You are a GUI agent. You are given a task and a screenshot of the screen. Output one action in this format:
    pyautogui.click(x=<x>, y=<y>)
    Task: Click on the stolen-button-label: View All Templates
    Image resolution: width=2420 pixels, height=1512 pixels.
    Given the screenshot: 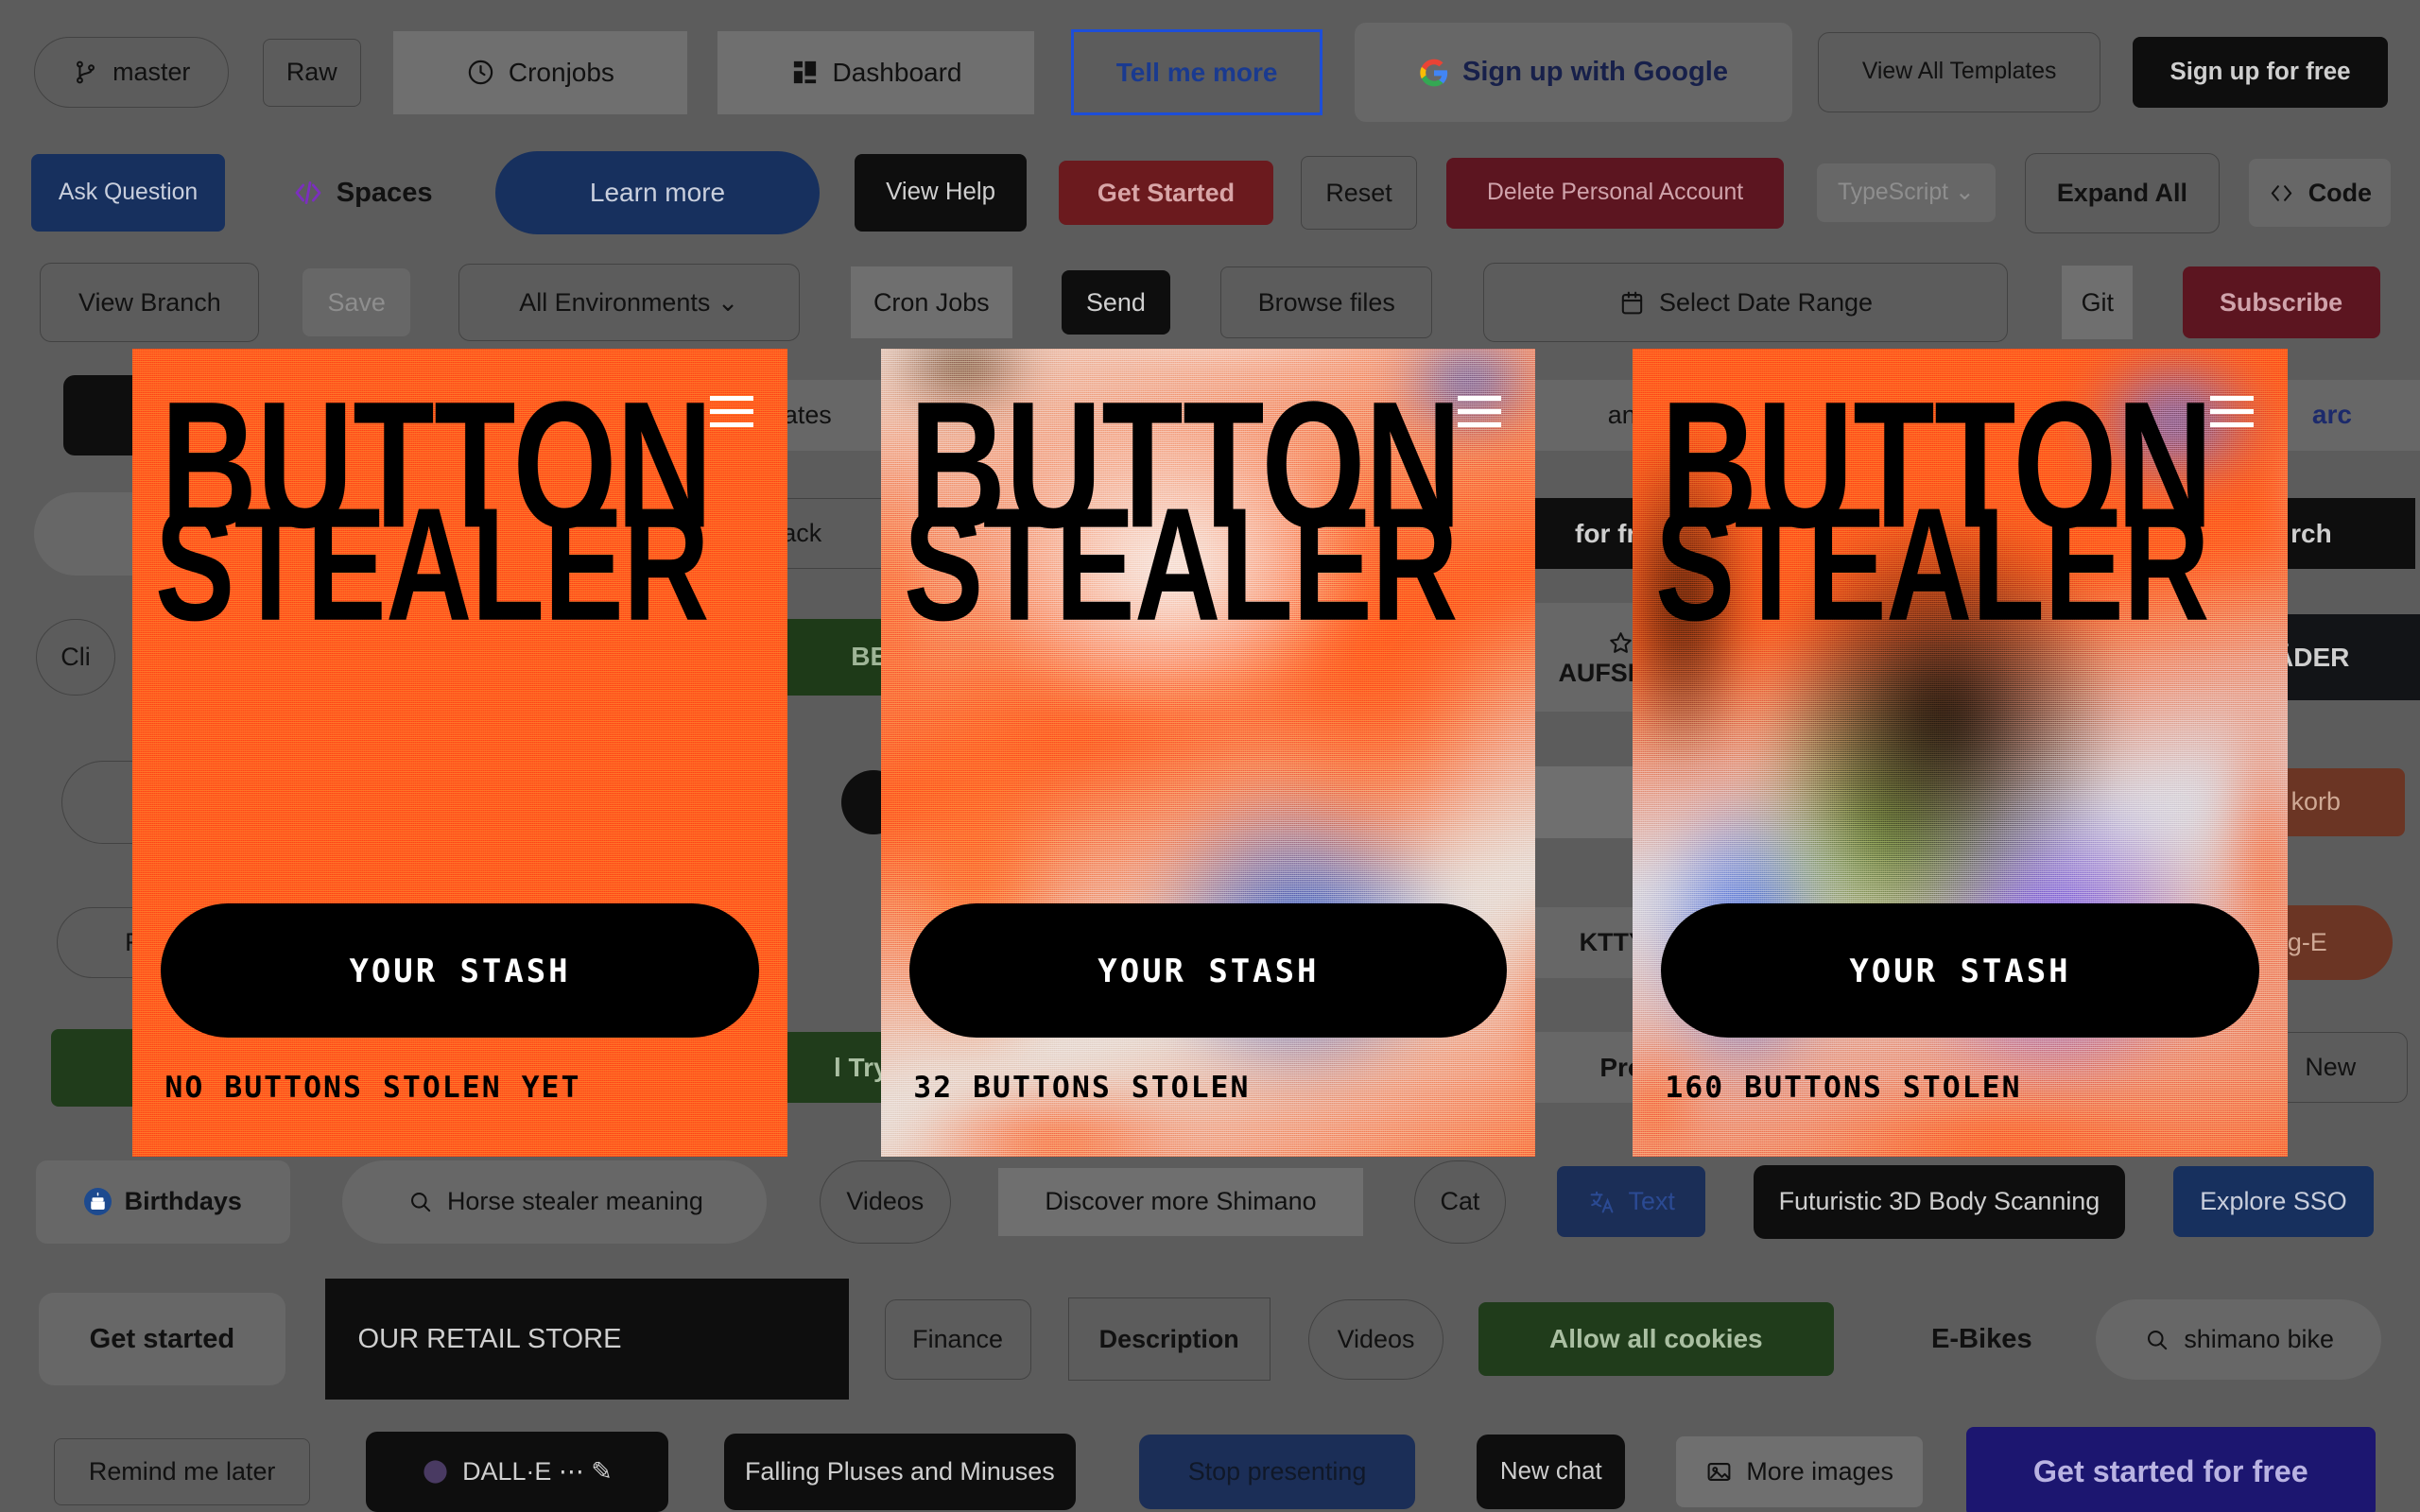 What is the action you would take?
    pyautogui.click(x=1959, y=72)
    